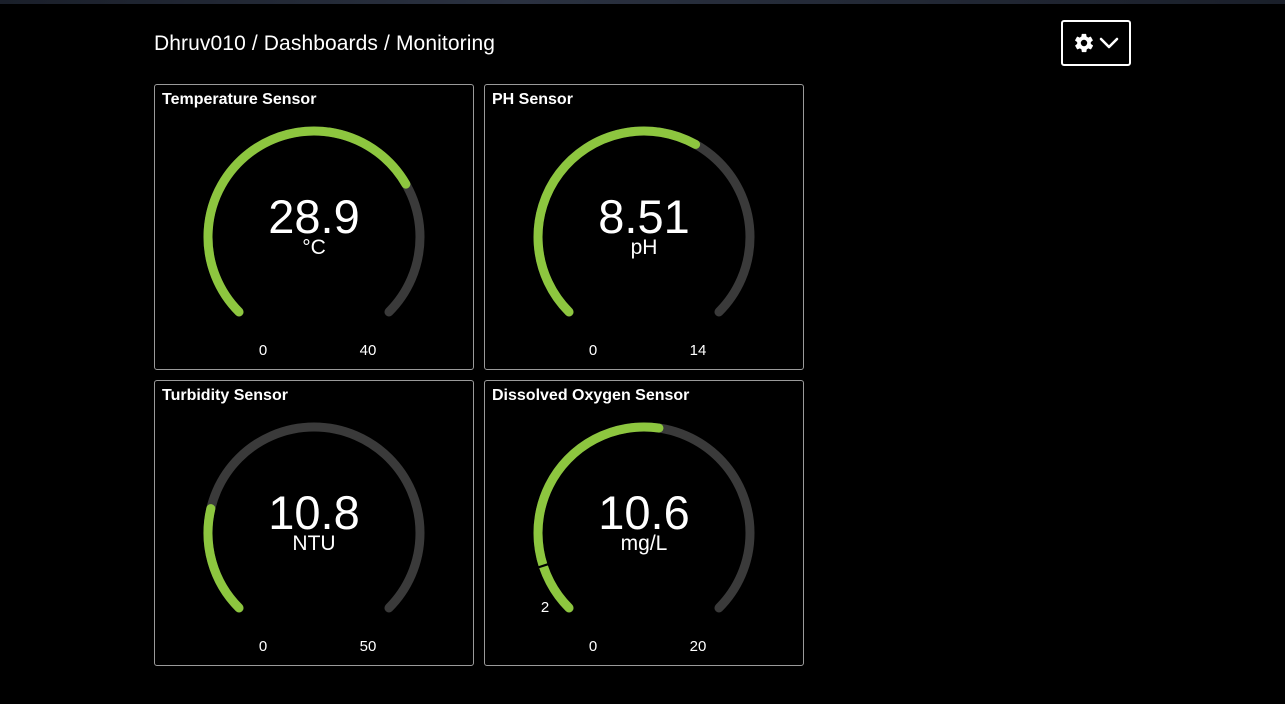 This screenshot has height=704, width=1285. I want to click on gauge-max-label: 14, so click(698, 350).